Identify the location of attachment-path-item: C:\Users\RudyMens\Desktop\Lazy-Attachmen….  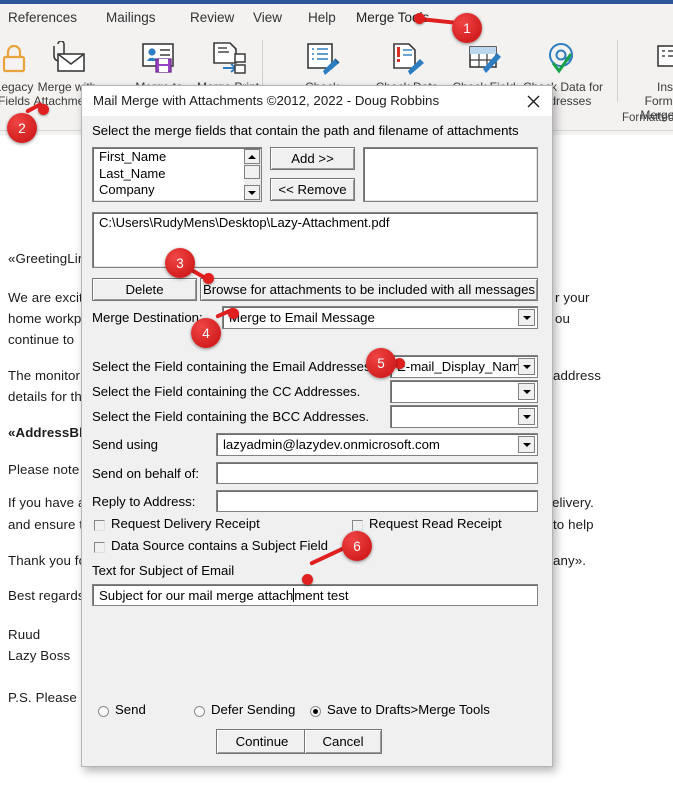
(315, 223).